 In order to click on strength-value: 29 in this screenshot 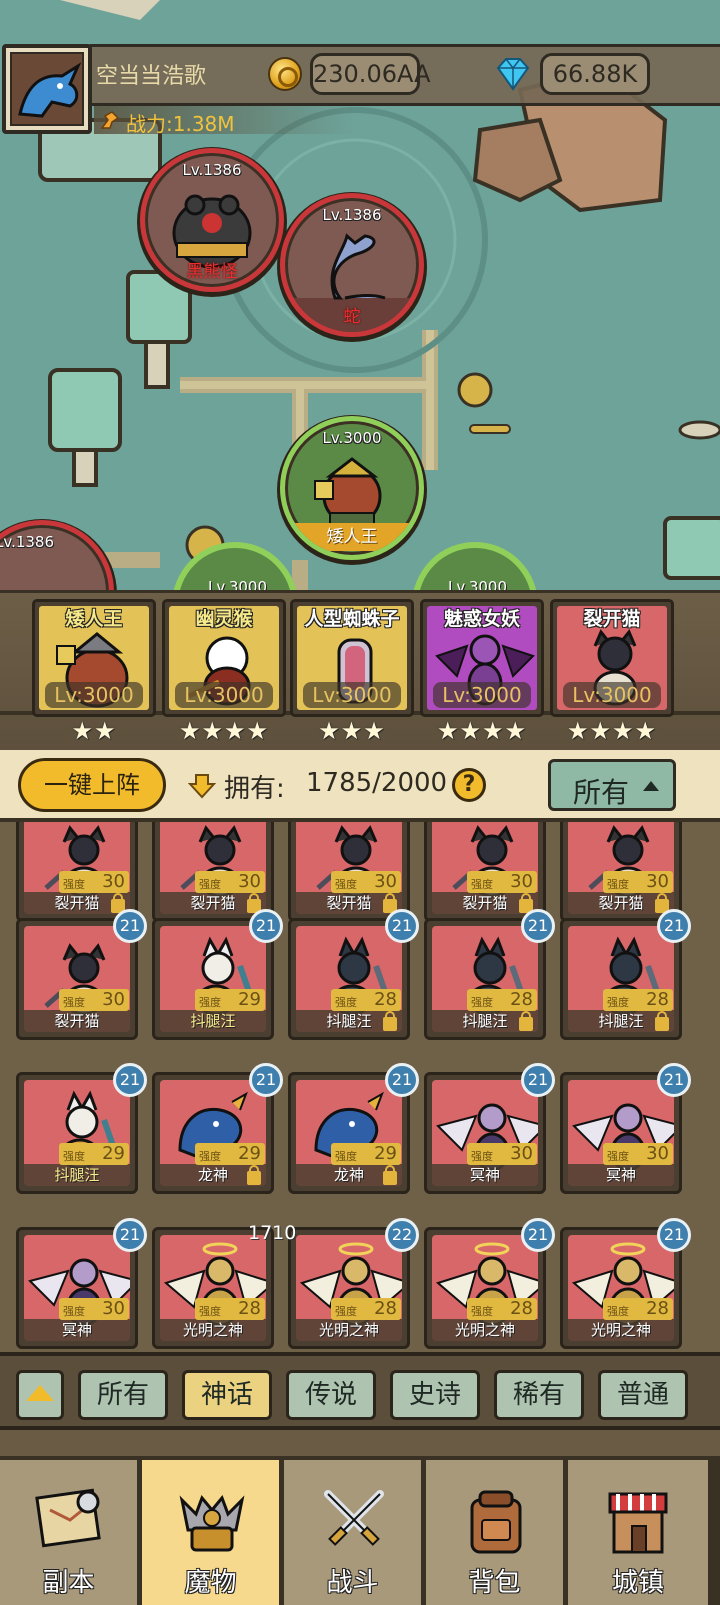, I will do `click(249, 999)`.